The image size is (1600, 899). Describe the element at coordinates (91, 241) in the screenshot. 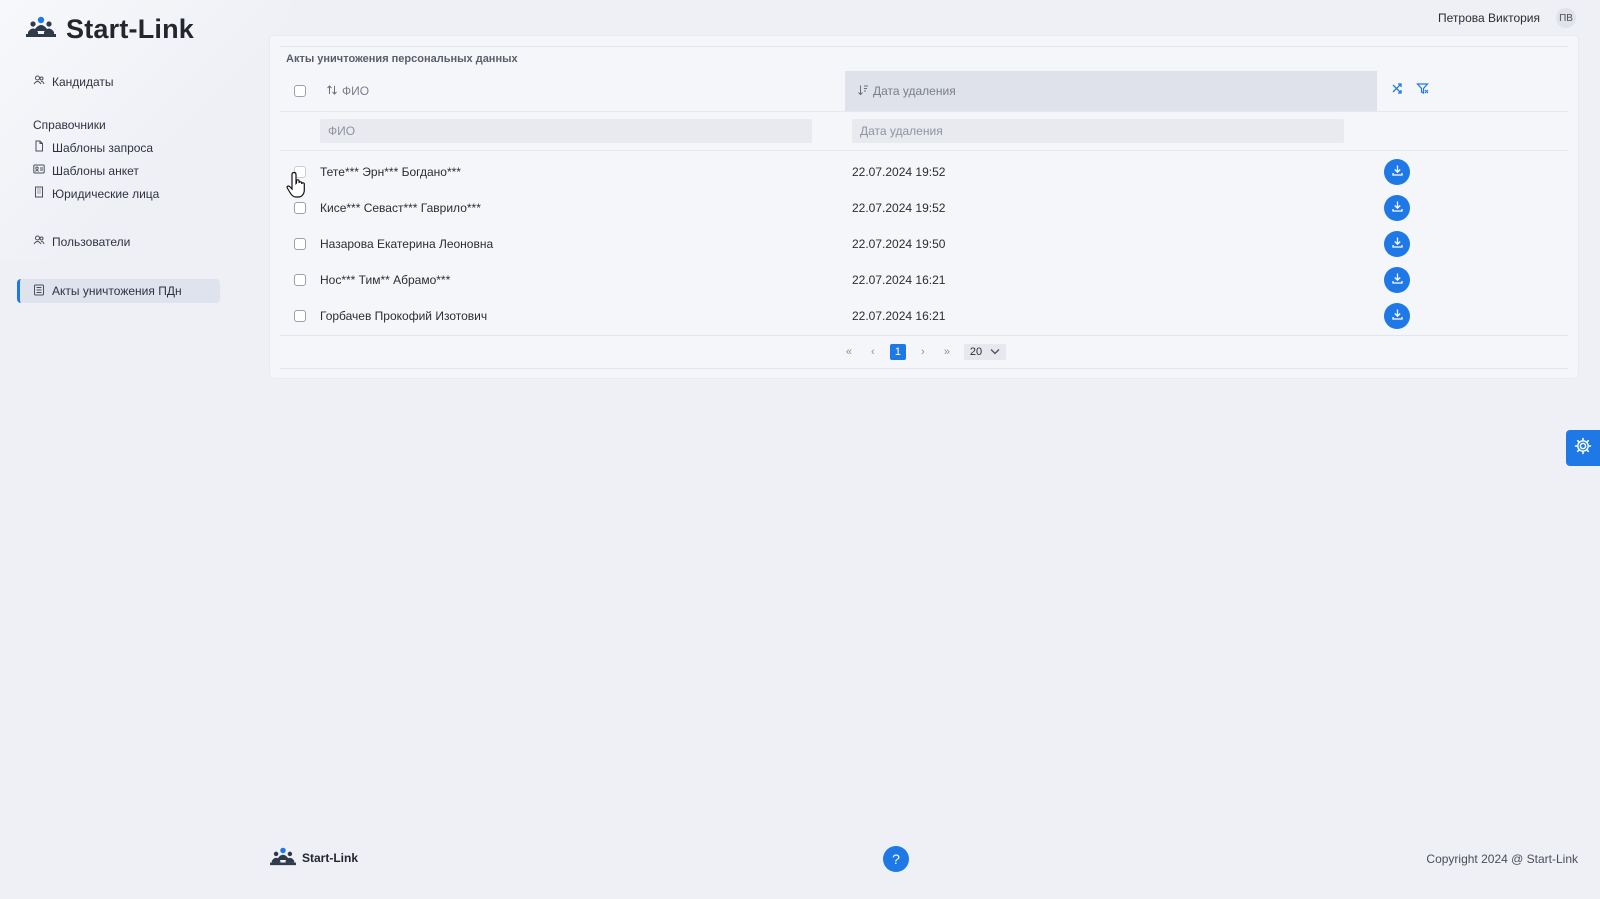

I see `sidebar-item-label: Пользователи` at that location.